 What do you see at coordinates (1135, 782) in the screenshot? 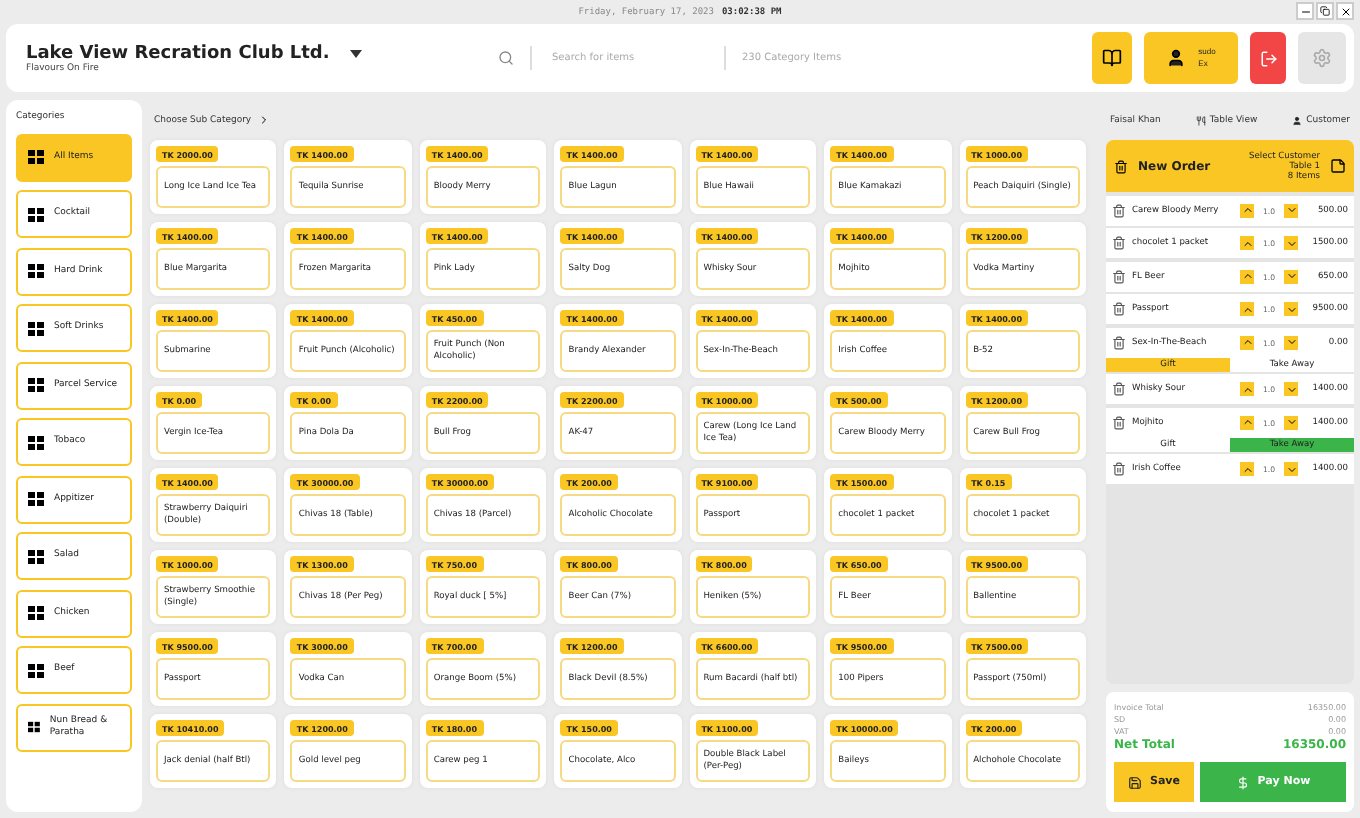
I see `save-icon` at bounding box center [1135, 782].